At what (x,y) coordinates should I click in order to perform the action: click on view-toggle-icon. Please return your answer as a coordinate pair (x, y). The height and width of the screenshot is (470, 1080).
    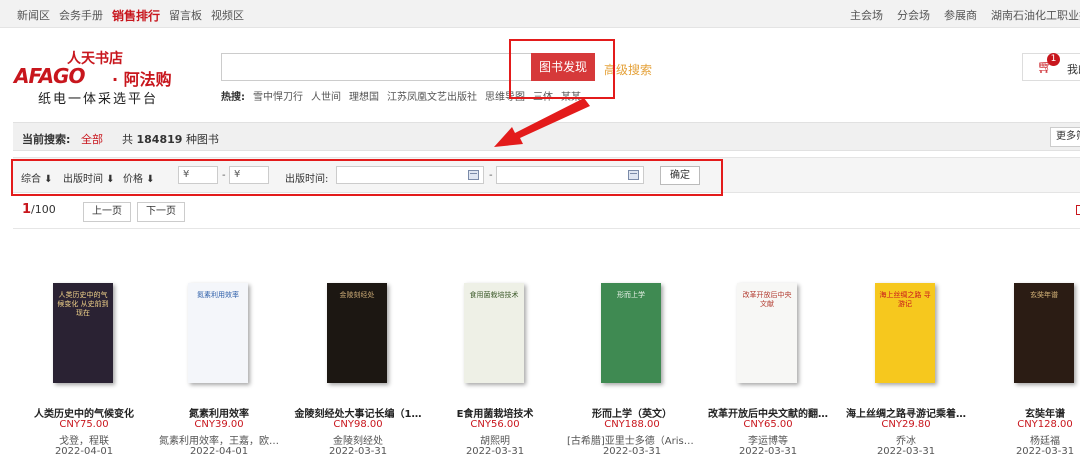
    Looking at the image, I should click on (1078, 210).